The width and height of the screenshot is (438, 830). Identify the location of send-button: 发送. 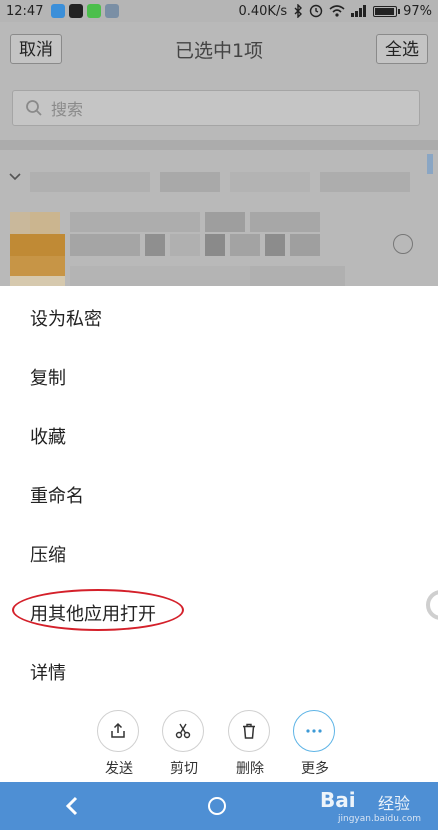
(119, 744).